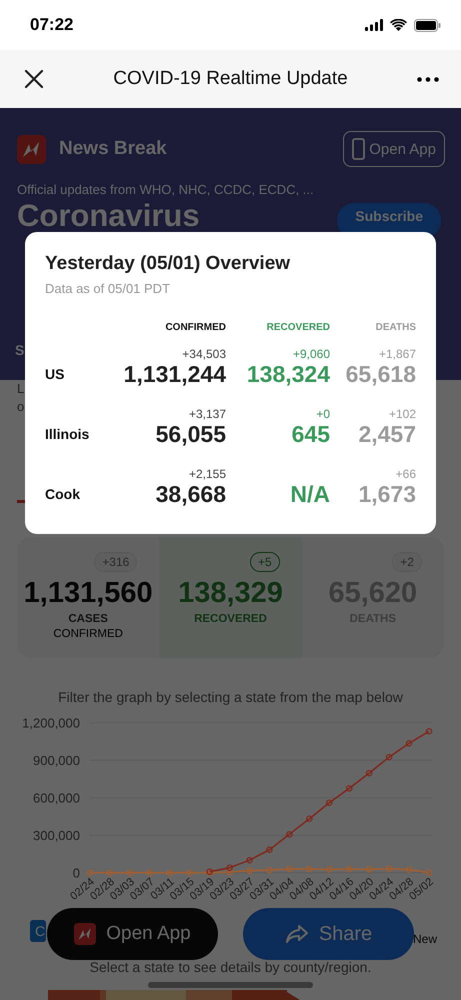 The image size is (461, 1000). Describe the element at coordinates (62, 494) in the screenshot. I see `region-name: Cook` at that location.